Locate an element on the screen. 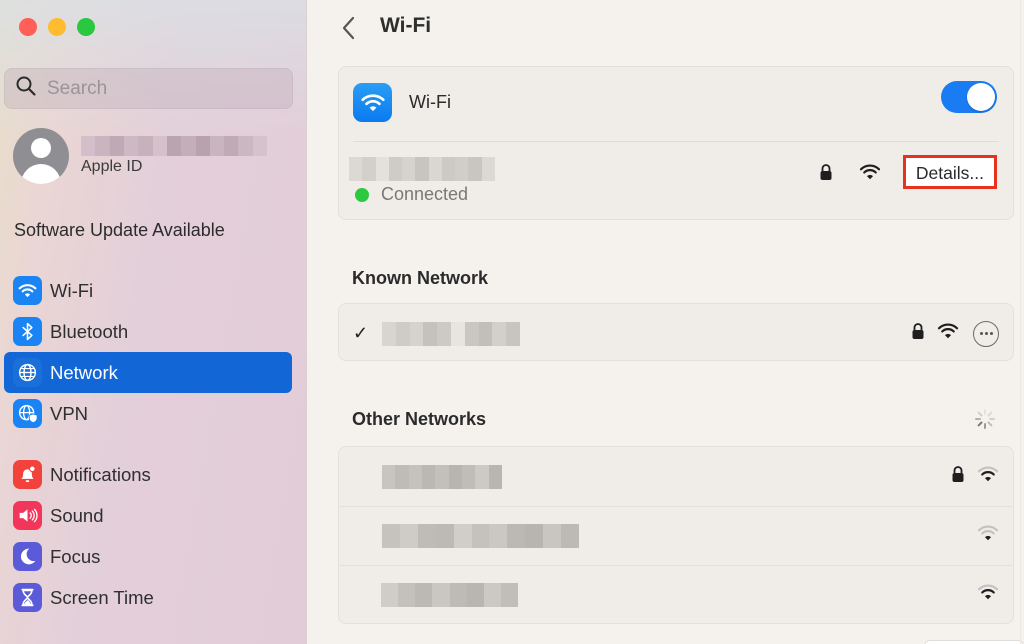 The image size is (1024, 644). sidebar-item-screen-time: Screen Time is located at coordinates (148, 597).